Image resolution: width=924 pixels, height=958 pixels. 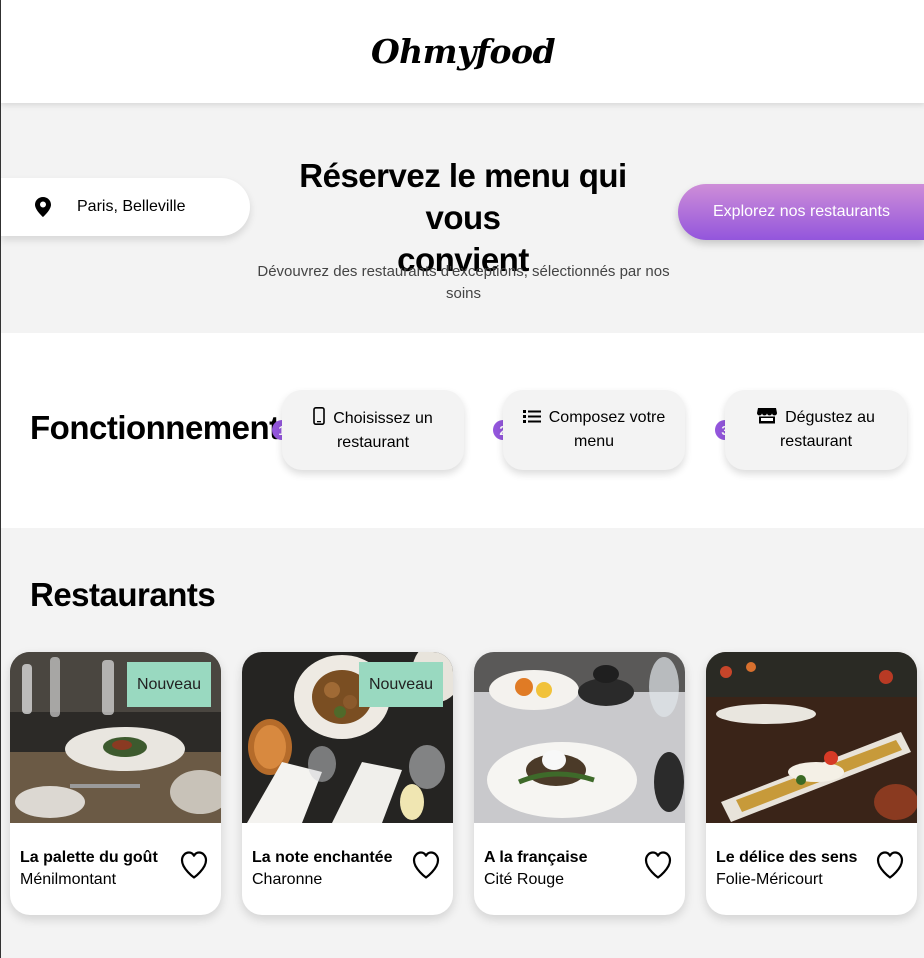 I want to click on map-pin-icon, so click(x=43, y=207).